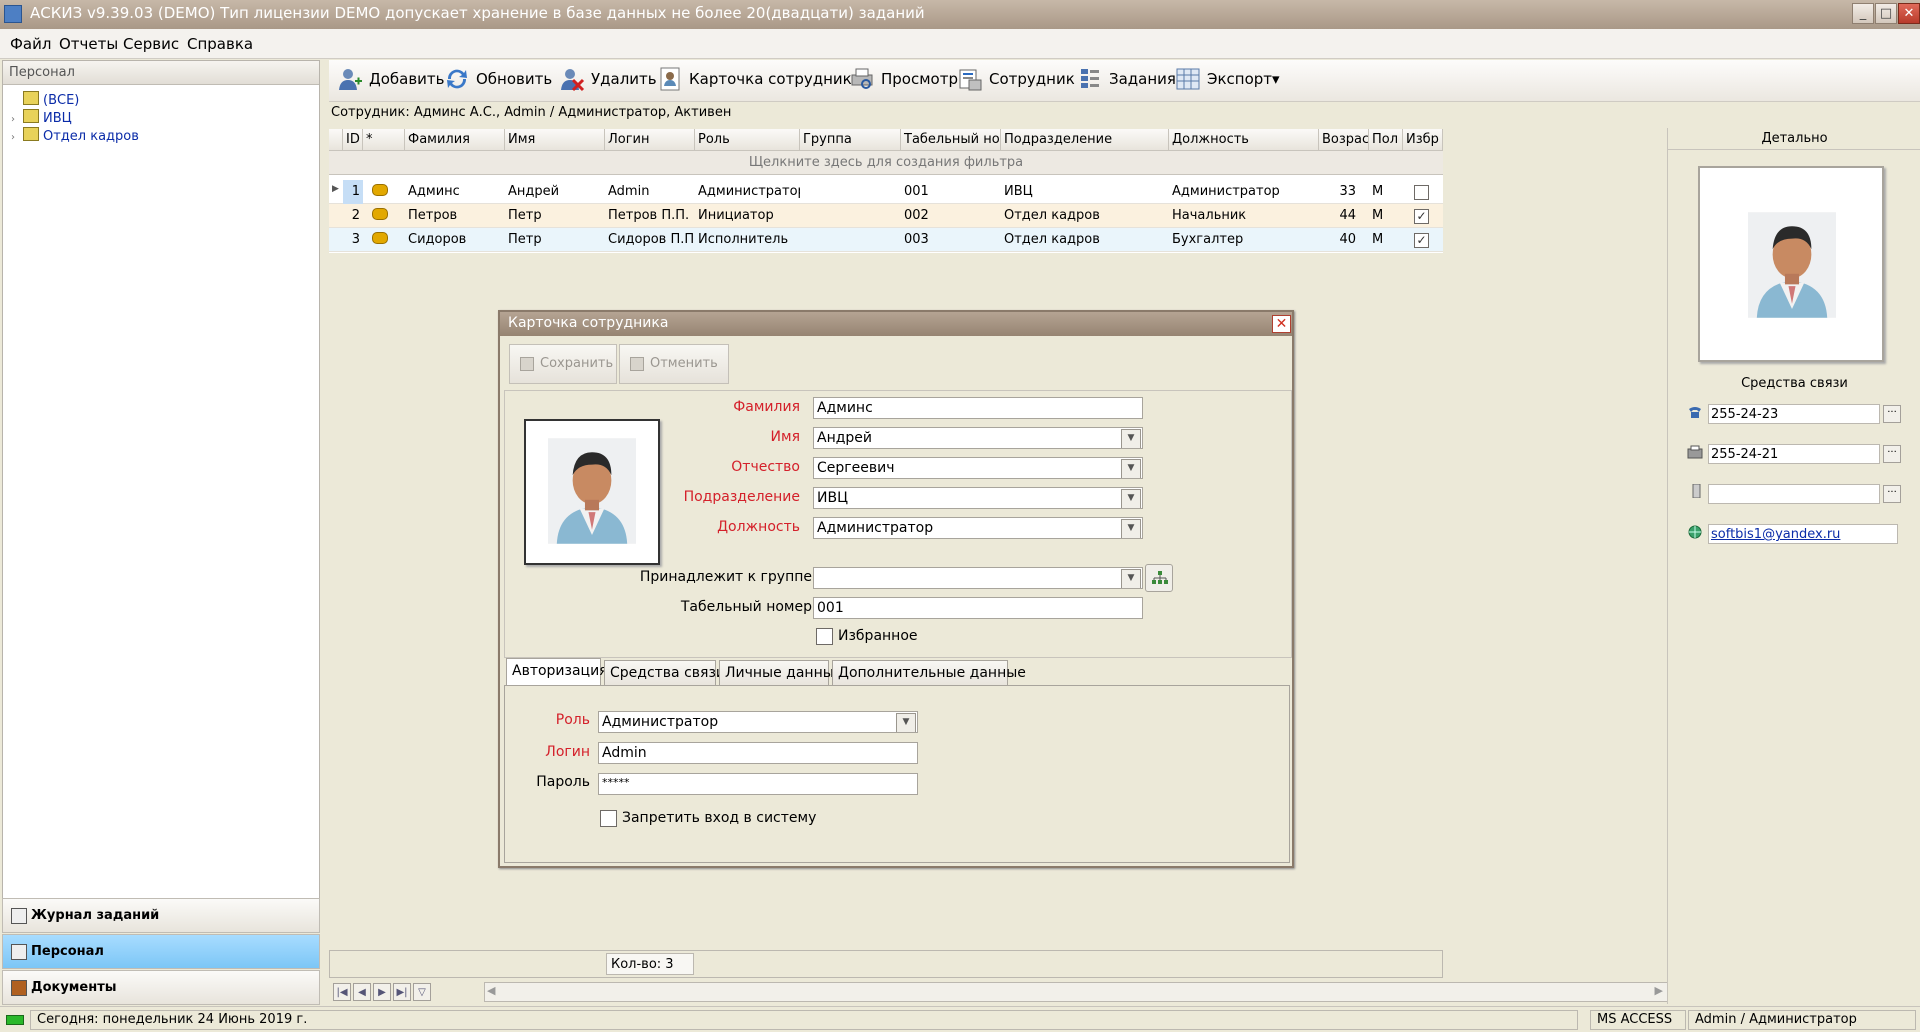  Describe the element at coordinates (1794, 454) in the screenshot. I see `fax-field: 255-24-21` at that location.